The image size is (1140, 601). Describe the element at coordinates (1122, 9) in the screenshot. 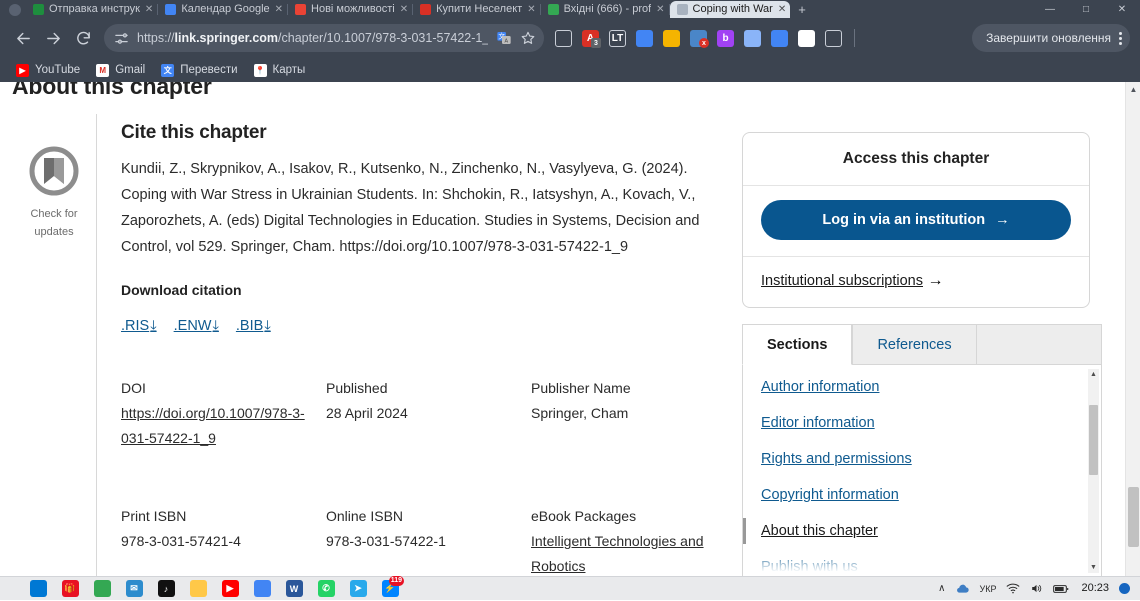

I see `close-window-button: ✕` at that location.